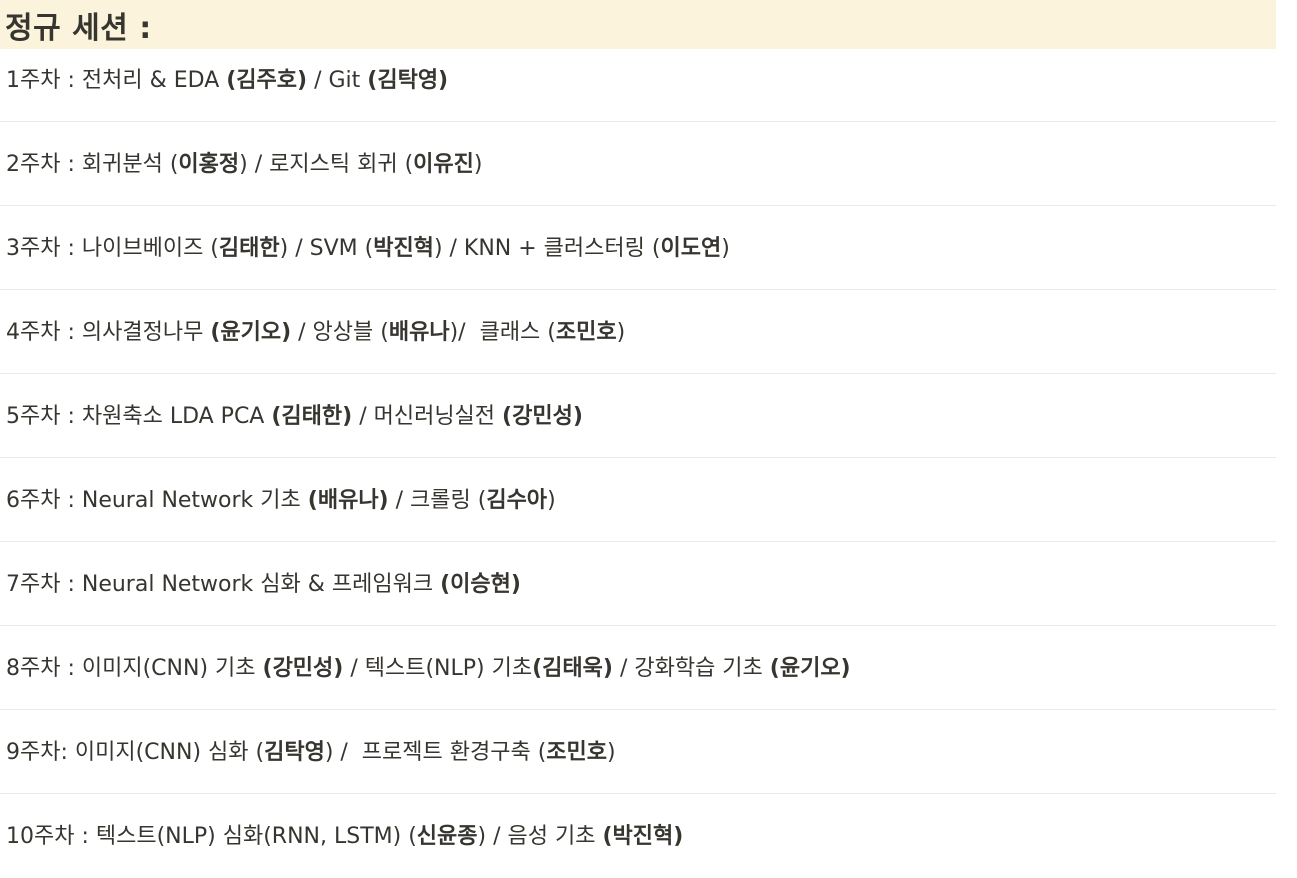  I want to click on text-segment: / 강화학습 기초, so click(691, 668).